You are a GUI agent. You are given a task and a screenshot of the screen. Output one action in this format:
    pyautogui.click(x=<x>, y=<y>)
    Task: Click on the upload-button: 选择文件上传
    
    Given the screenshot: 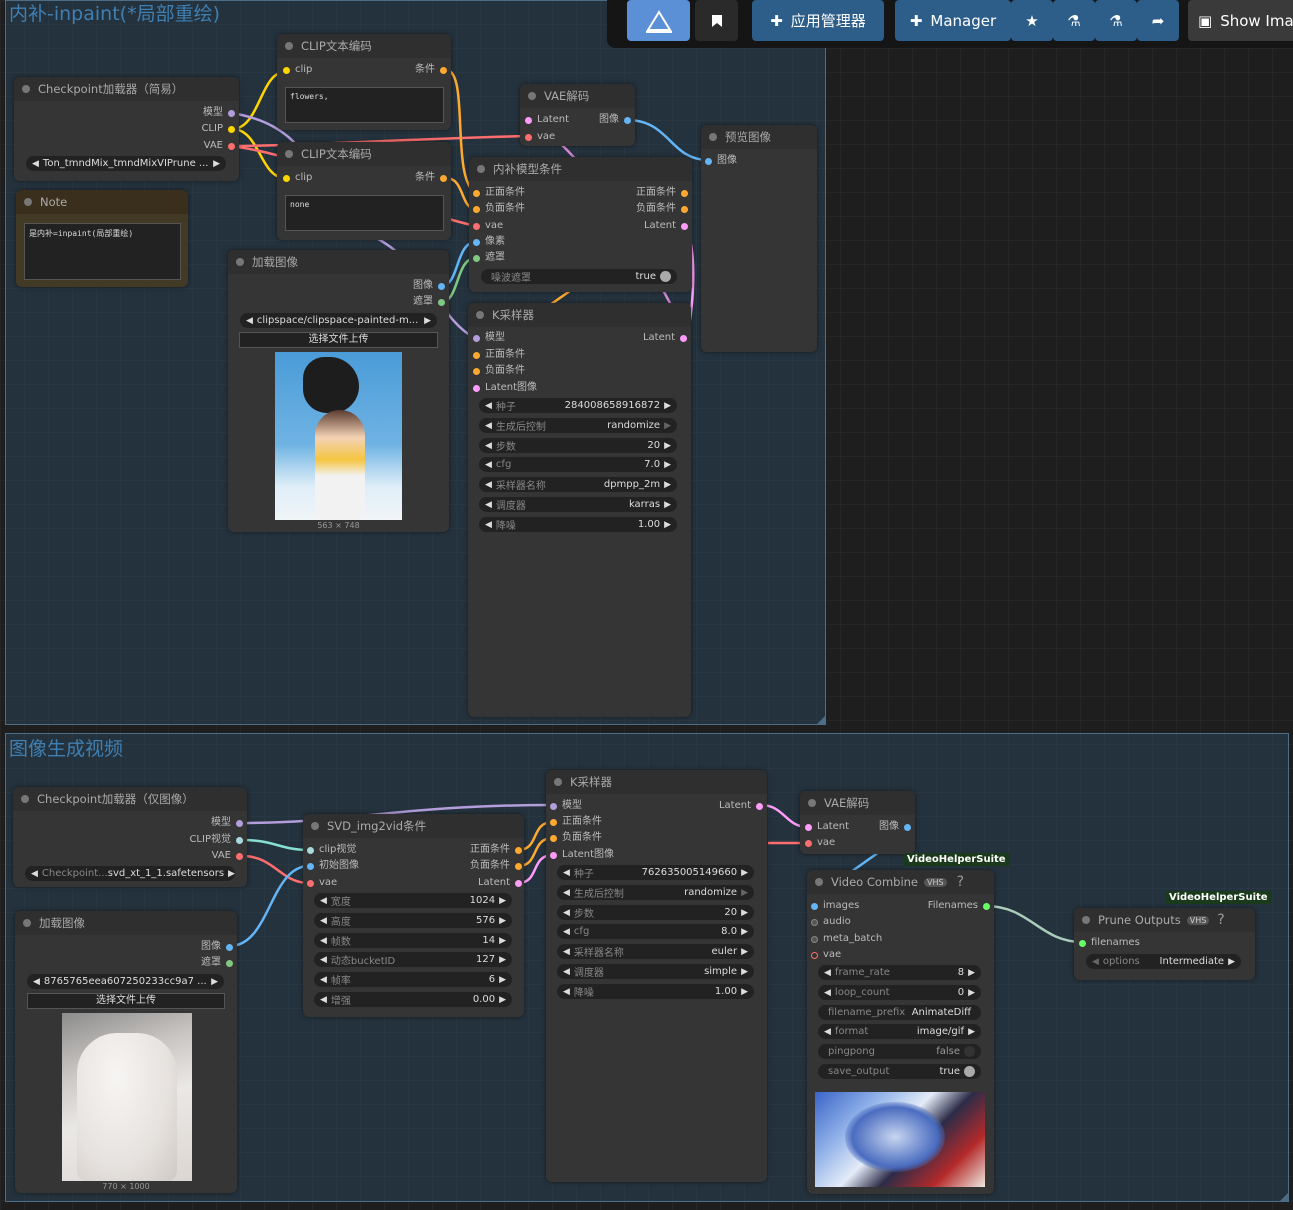 What is the action you would take?
    pyautogui.click(x=338, y=340)
    